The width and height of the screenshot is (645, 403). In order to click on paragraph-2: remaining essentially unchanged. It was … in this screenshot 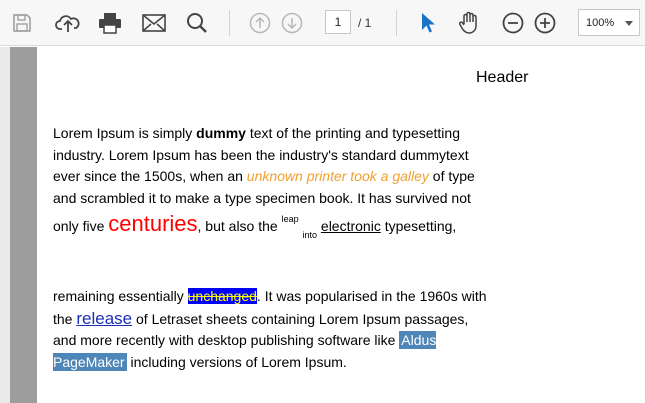, I will do `click(273, 329)`.